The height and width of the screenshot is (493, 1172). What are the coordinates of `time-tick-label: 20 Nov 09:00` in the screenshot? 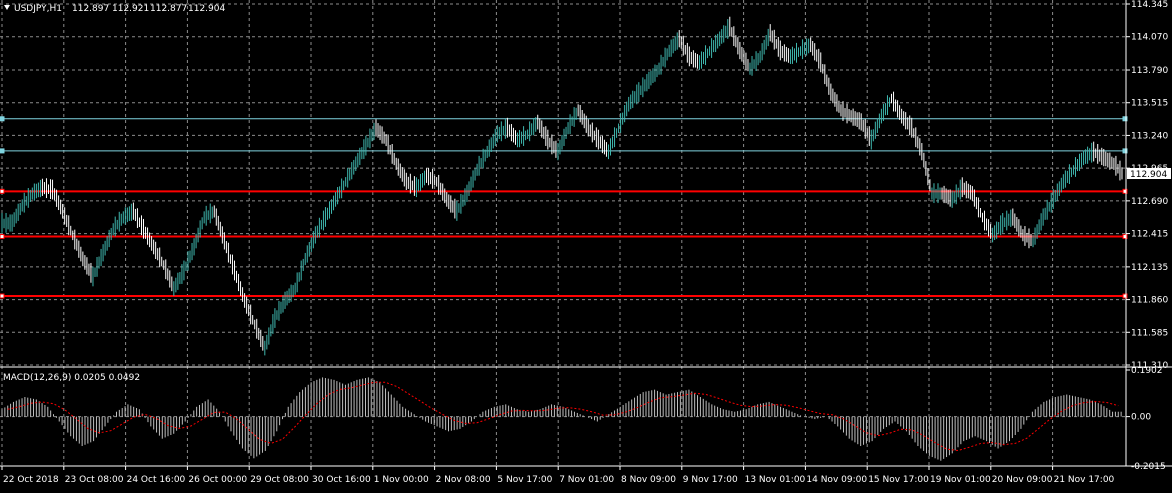 It's located at (1022, 480).